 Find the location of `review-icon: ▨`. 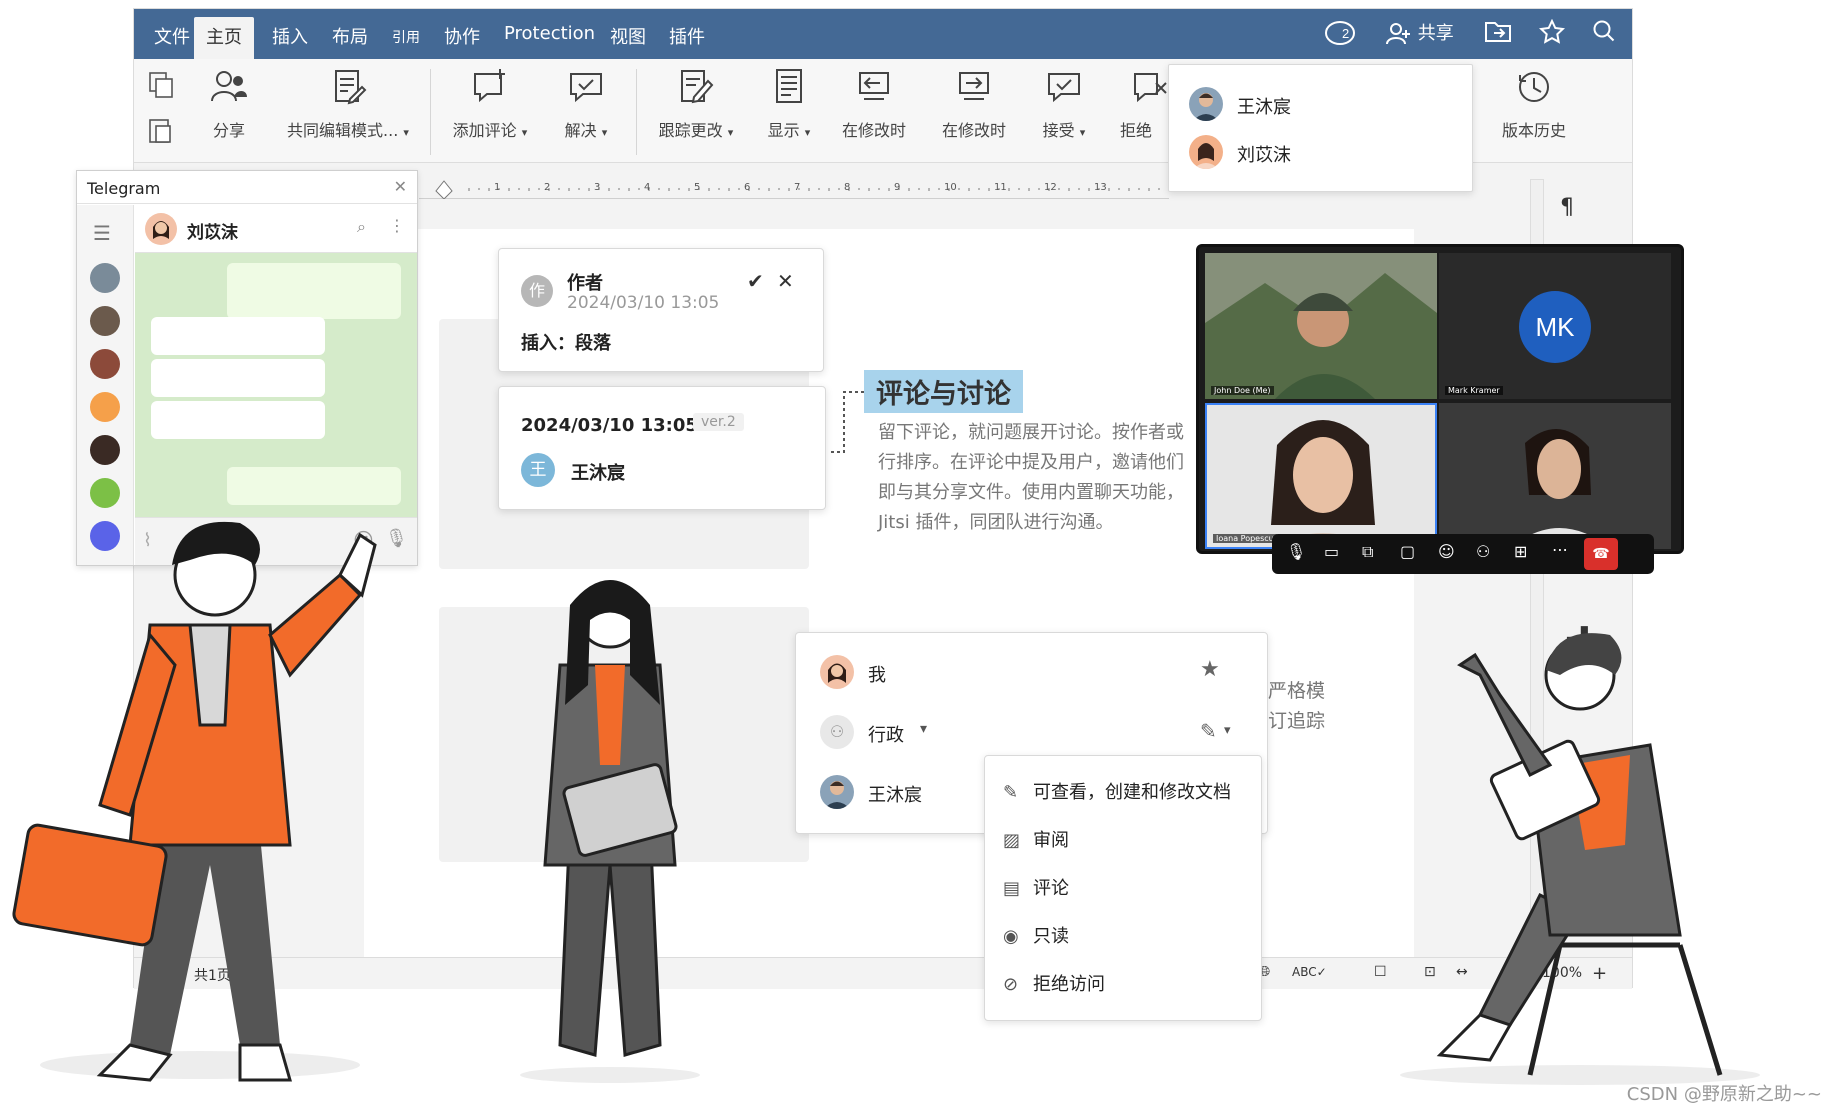

review-icon: ▨ is located at coordinates (1012, 840).